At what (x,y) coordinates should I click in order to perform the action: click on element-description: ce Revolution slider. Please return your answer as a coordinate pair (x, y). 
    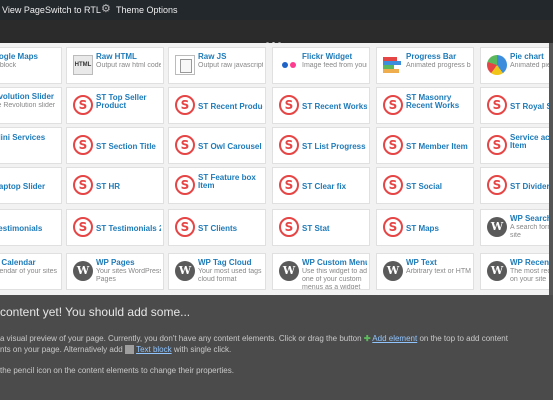
    Looking at the image, I should click on (28, 105).